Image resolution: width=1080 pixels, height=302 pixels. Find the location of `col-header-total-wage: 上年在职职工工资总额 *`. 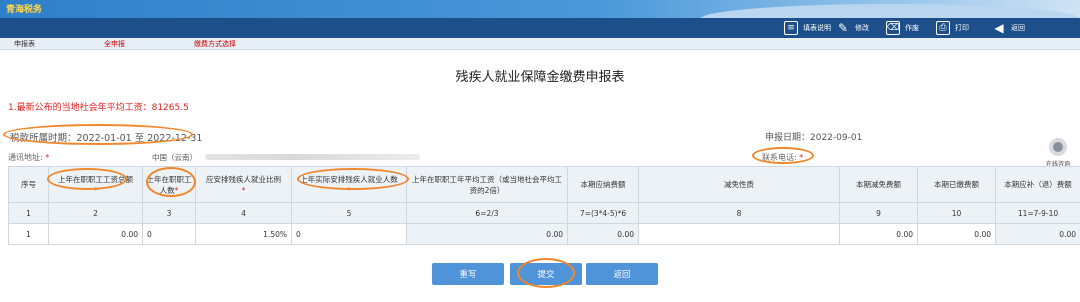

col-header-total-wage: 上年在职职工工资总额 * is located at coordinates (95, 184).